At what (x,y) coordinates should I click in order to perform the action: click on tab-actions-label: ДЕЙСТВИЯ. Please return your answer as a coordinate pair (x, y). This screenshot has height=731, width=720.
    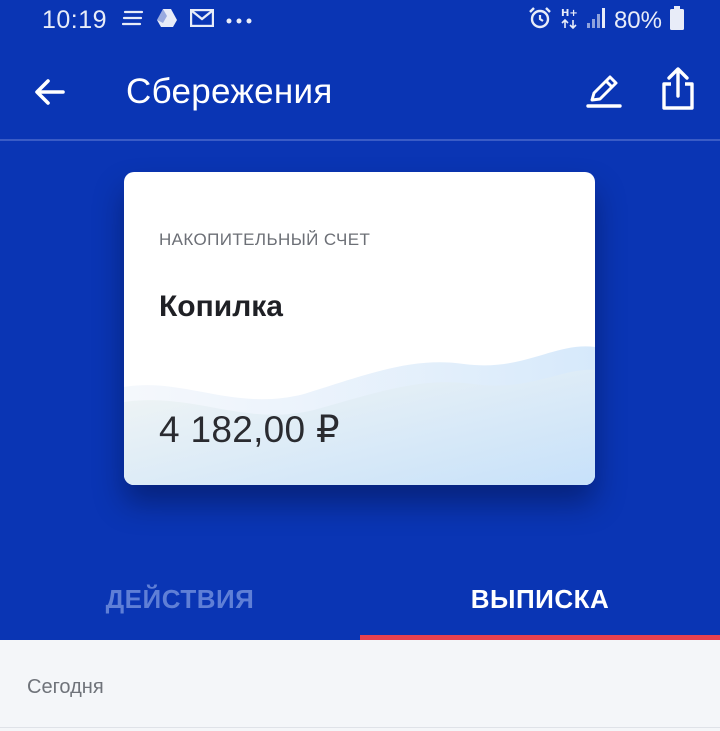
    Looking at the image, I should click on (180, 599).